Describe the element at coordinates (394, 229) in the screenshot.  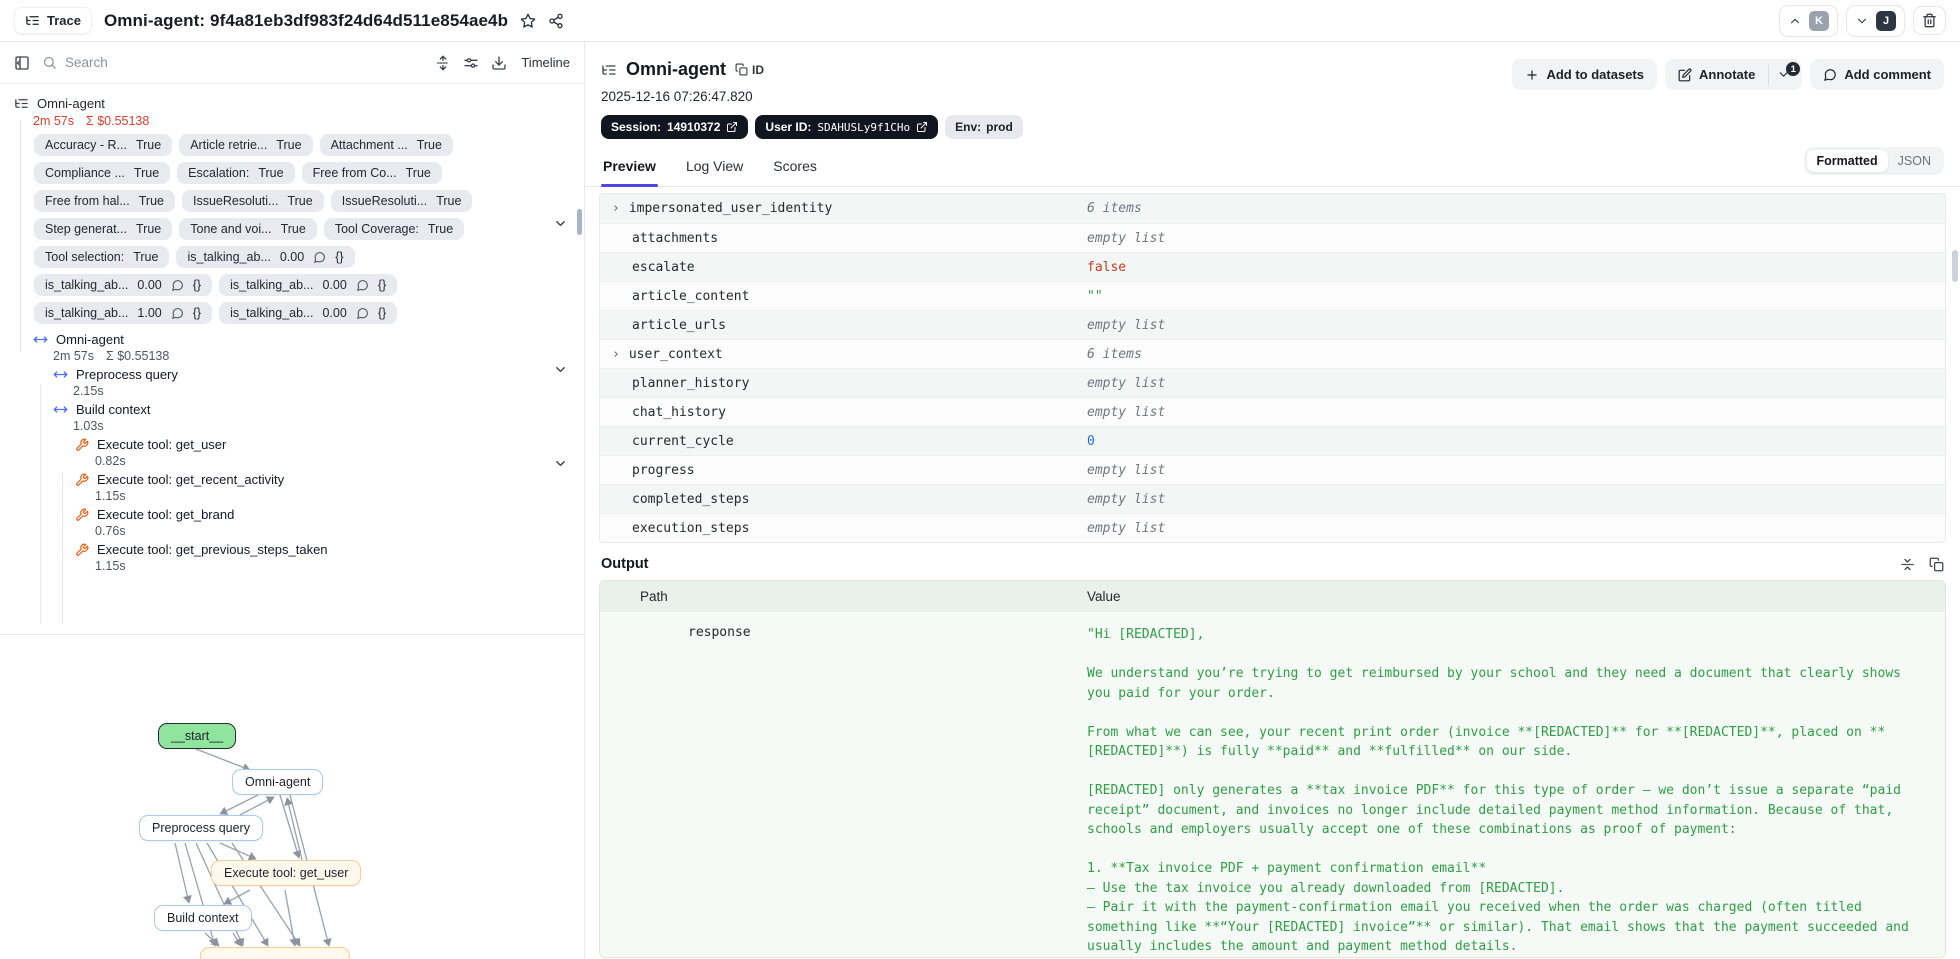
I see `score-badge: Tool Coverage: True` at that location.